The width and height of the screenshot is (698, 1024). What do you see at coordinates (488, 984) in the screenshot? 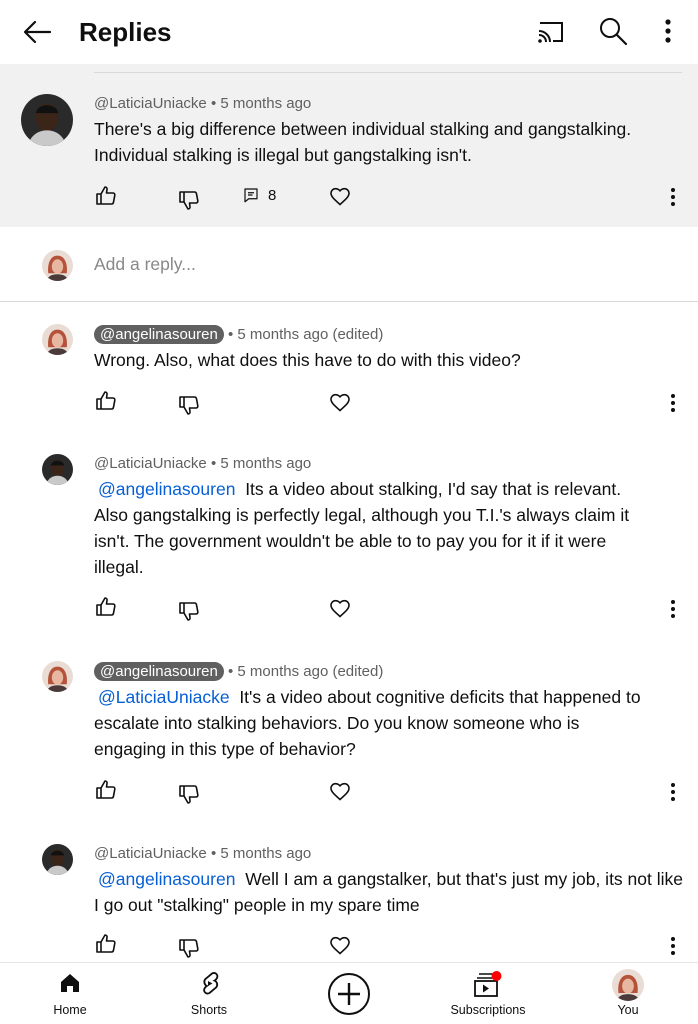
I see `subscriptions-icon` at bounding box center [488, 984].